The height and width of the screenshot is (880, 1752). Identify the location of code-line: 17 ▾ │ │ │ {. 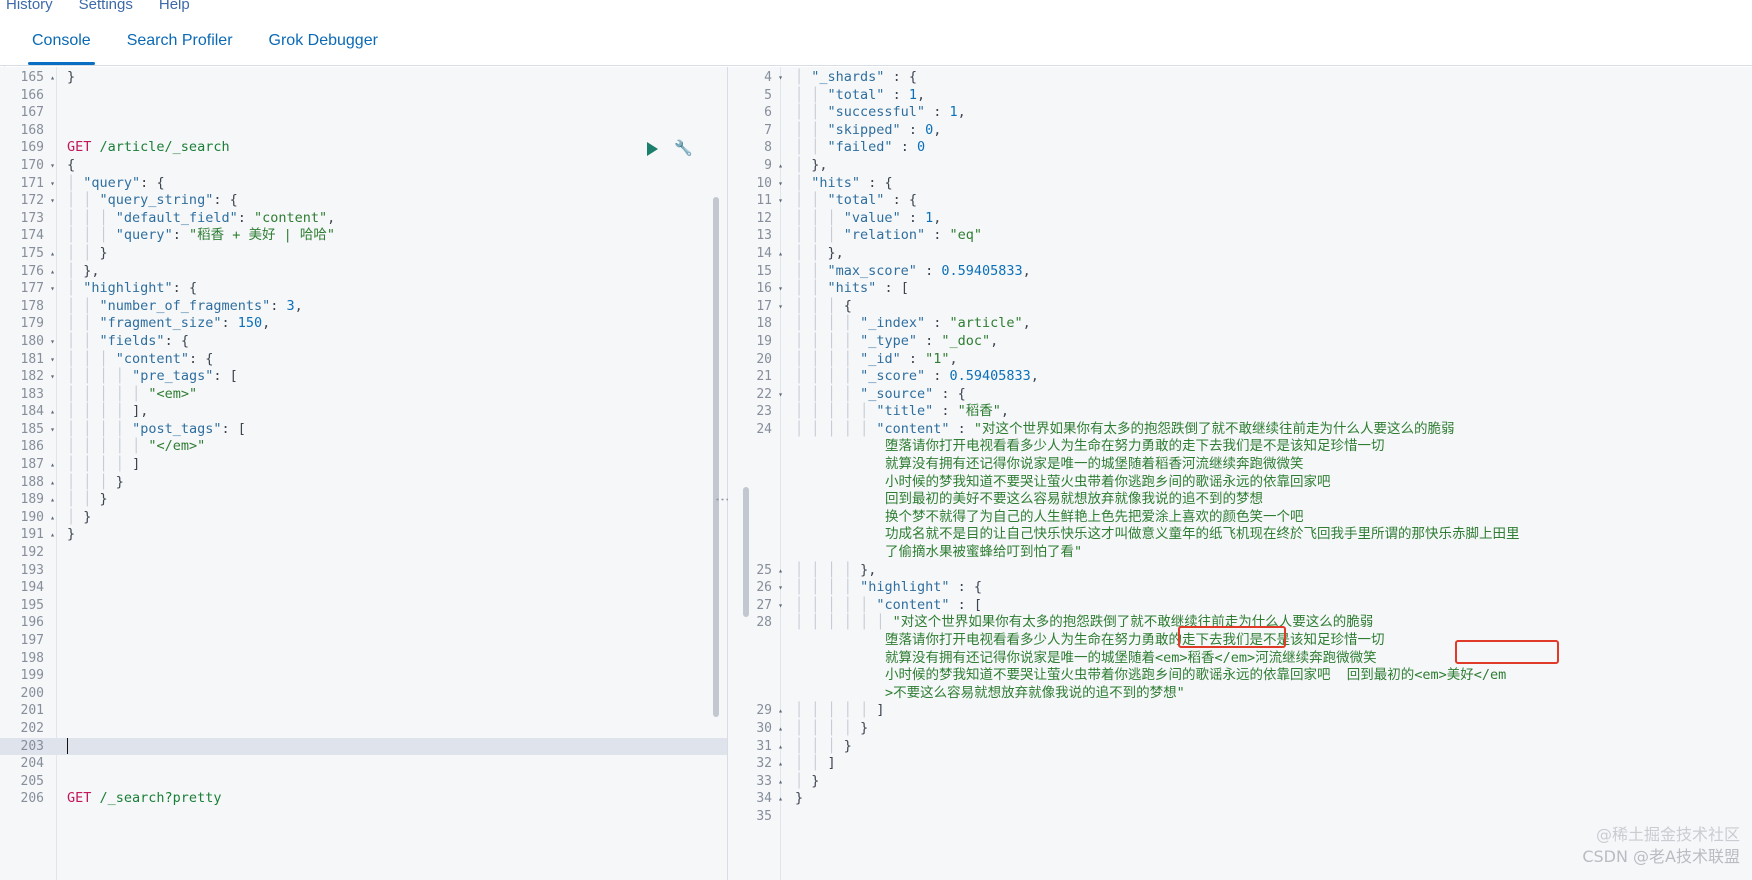
(1240, 307).